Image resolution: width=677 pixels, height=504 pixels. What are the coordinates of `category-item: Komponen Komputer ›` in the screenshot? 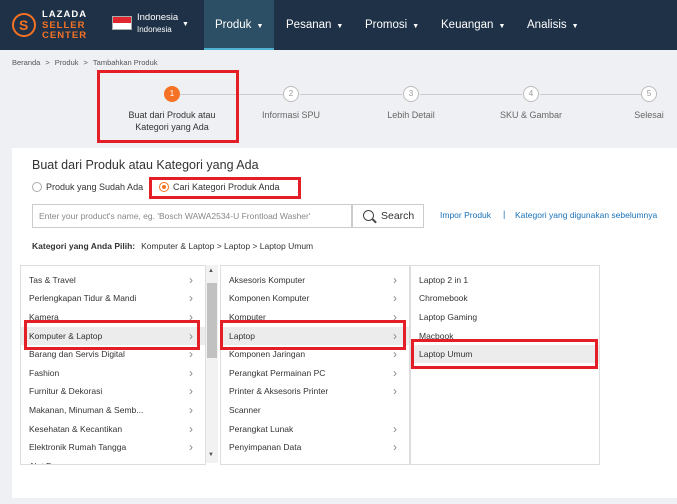 It's located at (315, 298).